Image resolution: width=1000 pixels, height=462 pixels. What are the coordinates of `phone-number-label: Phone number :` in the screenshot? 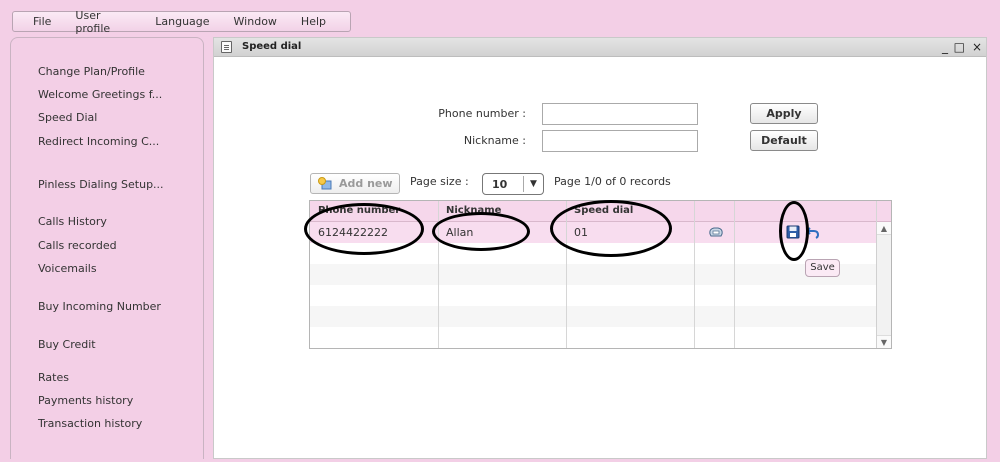 It's located at (482, 113).